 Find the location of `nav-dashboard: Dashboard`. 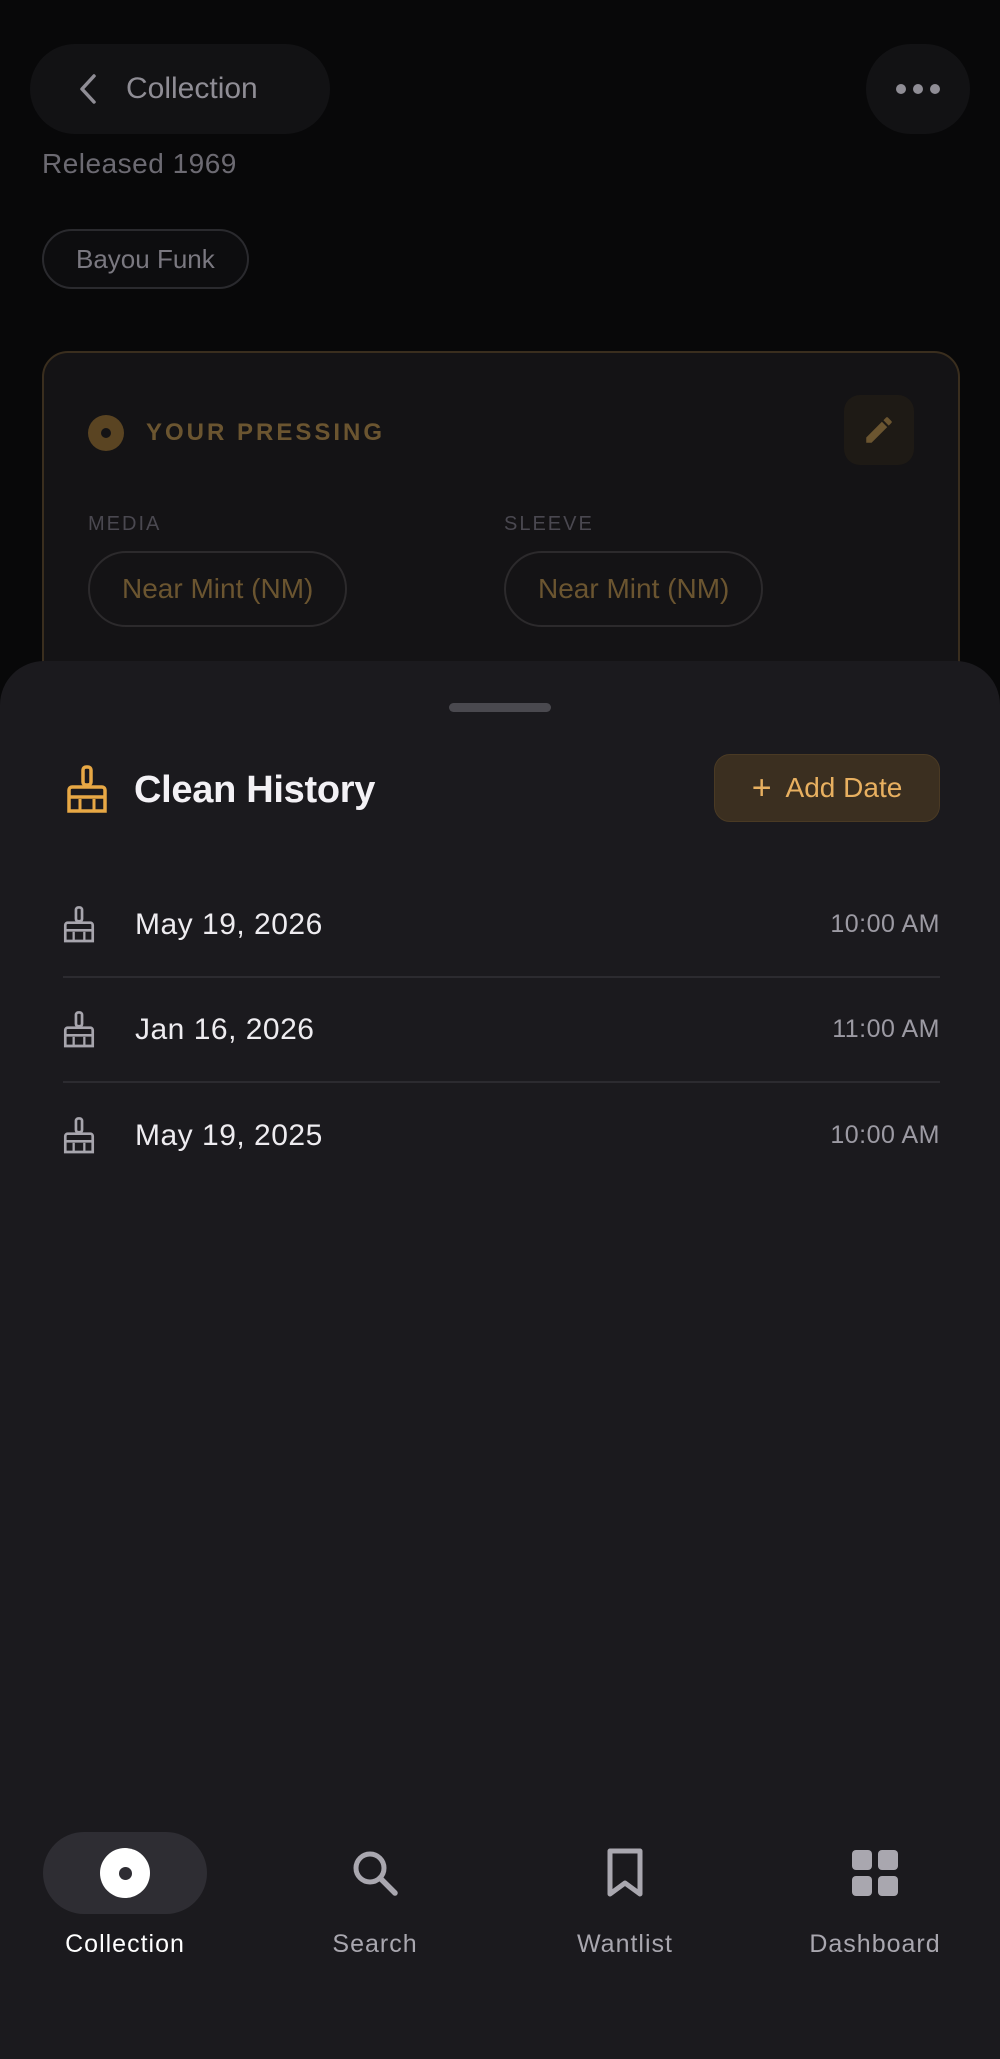

nav-dashboard: Dashboard is located at coordinates (875, 1907).